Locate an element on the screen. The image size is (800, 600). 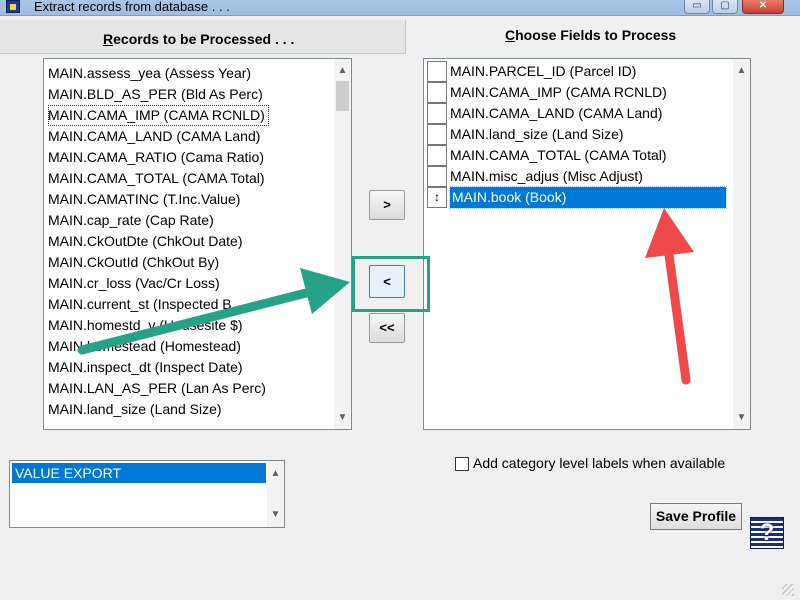
teal-annotation-arrow is located at coordinates (213, 311).